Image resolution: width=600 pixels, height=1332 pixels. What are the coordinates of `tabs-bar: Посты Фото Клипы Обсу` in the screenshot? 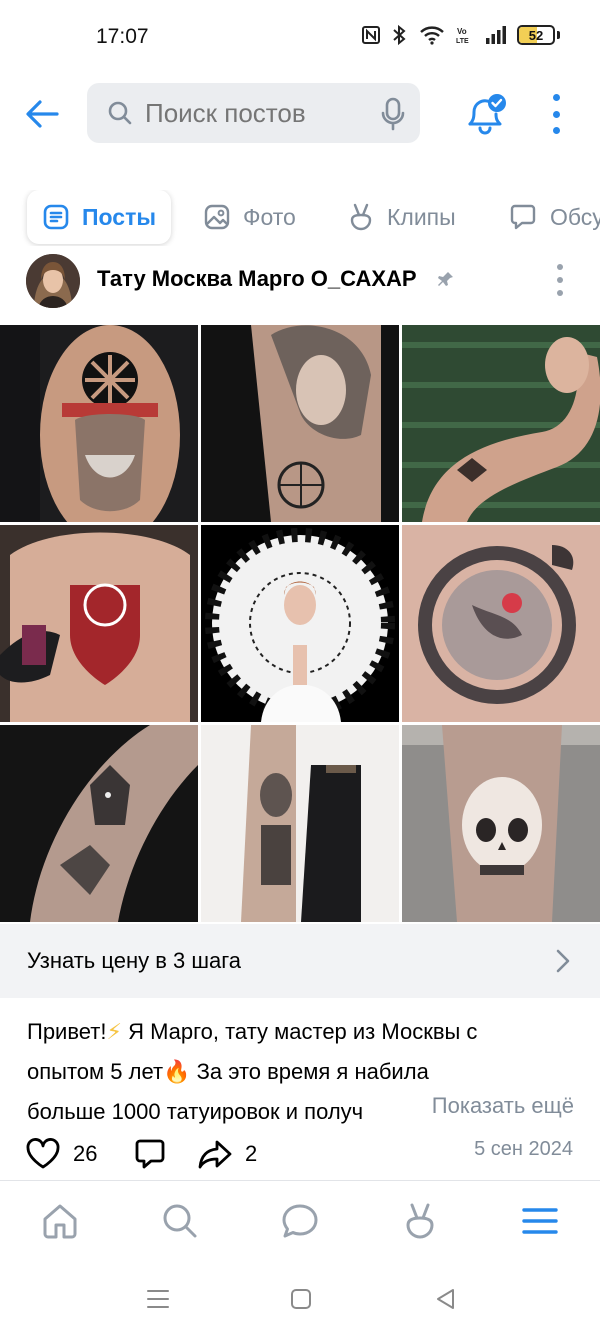 It's located at (300, 218).